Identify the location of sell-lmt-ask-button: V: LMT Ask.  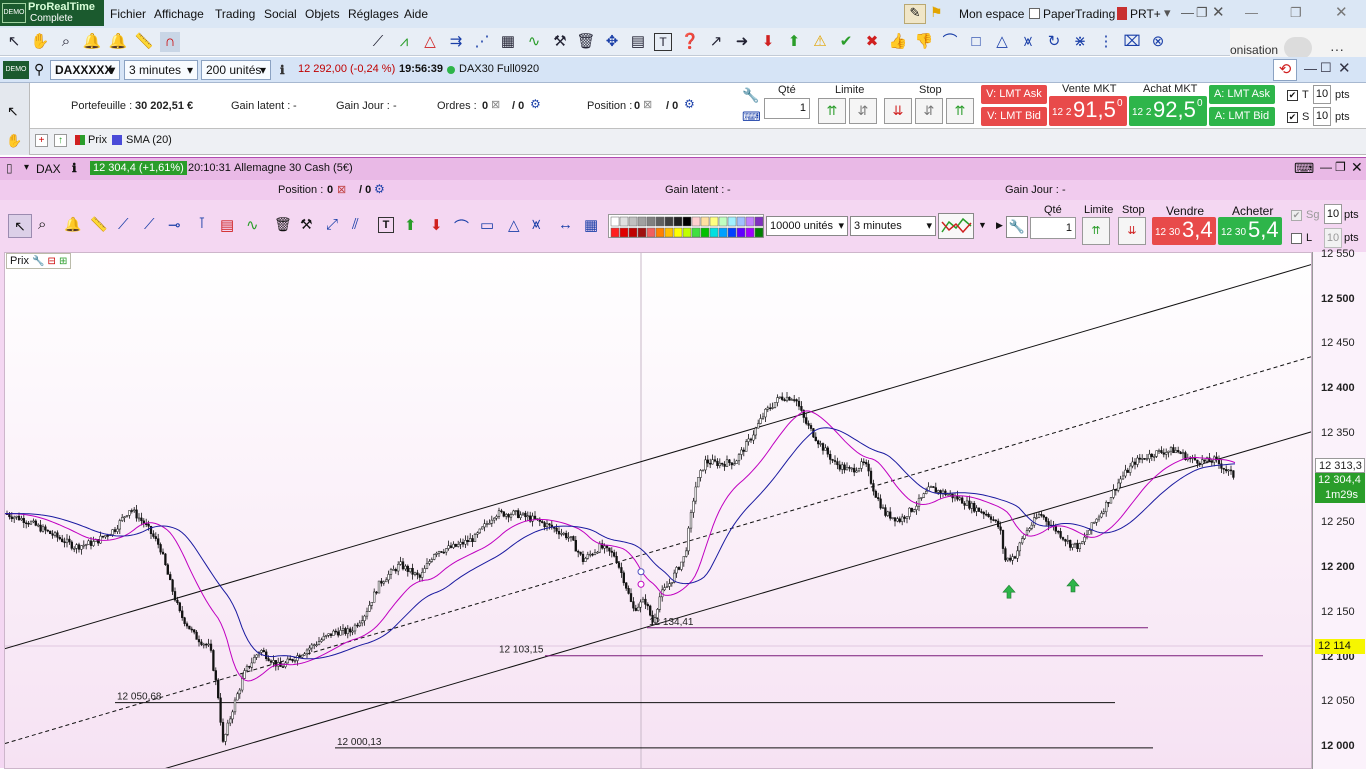
(1014, 94).